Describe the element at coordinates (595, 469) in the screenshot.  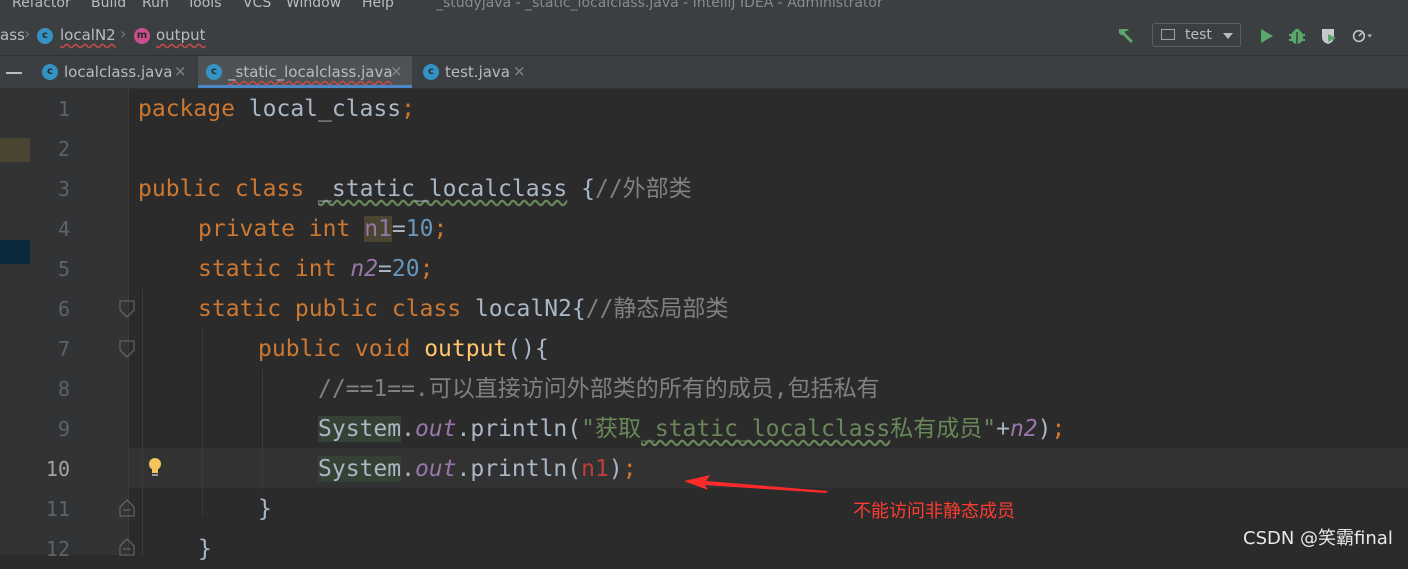
I see `error-reference: n1` at that location.